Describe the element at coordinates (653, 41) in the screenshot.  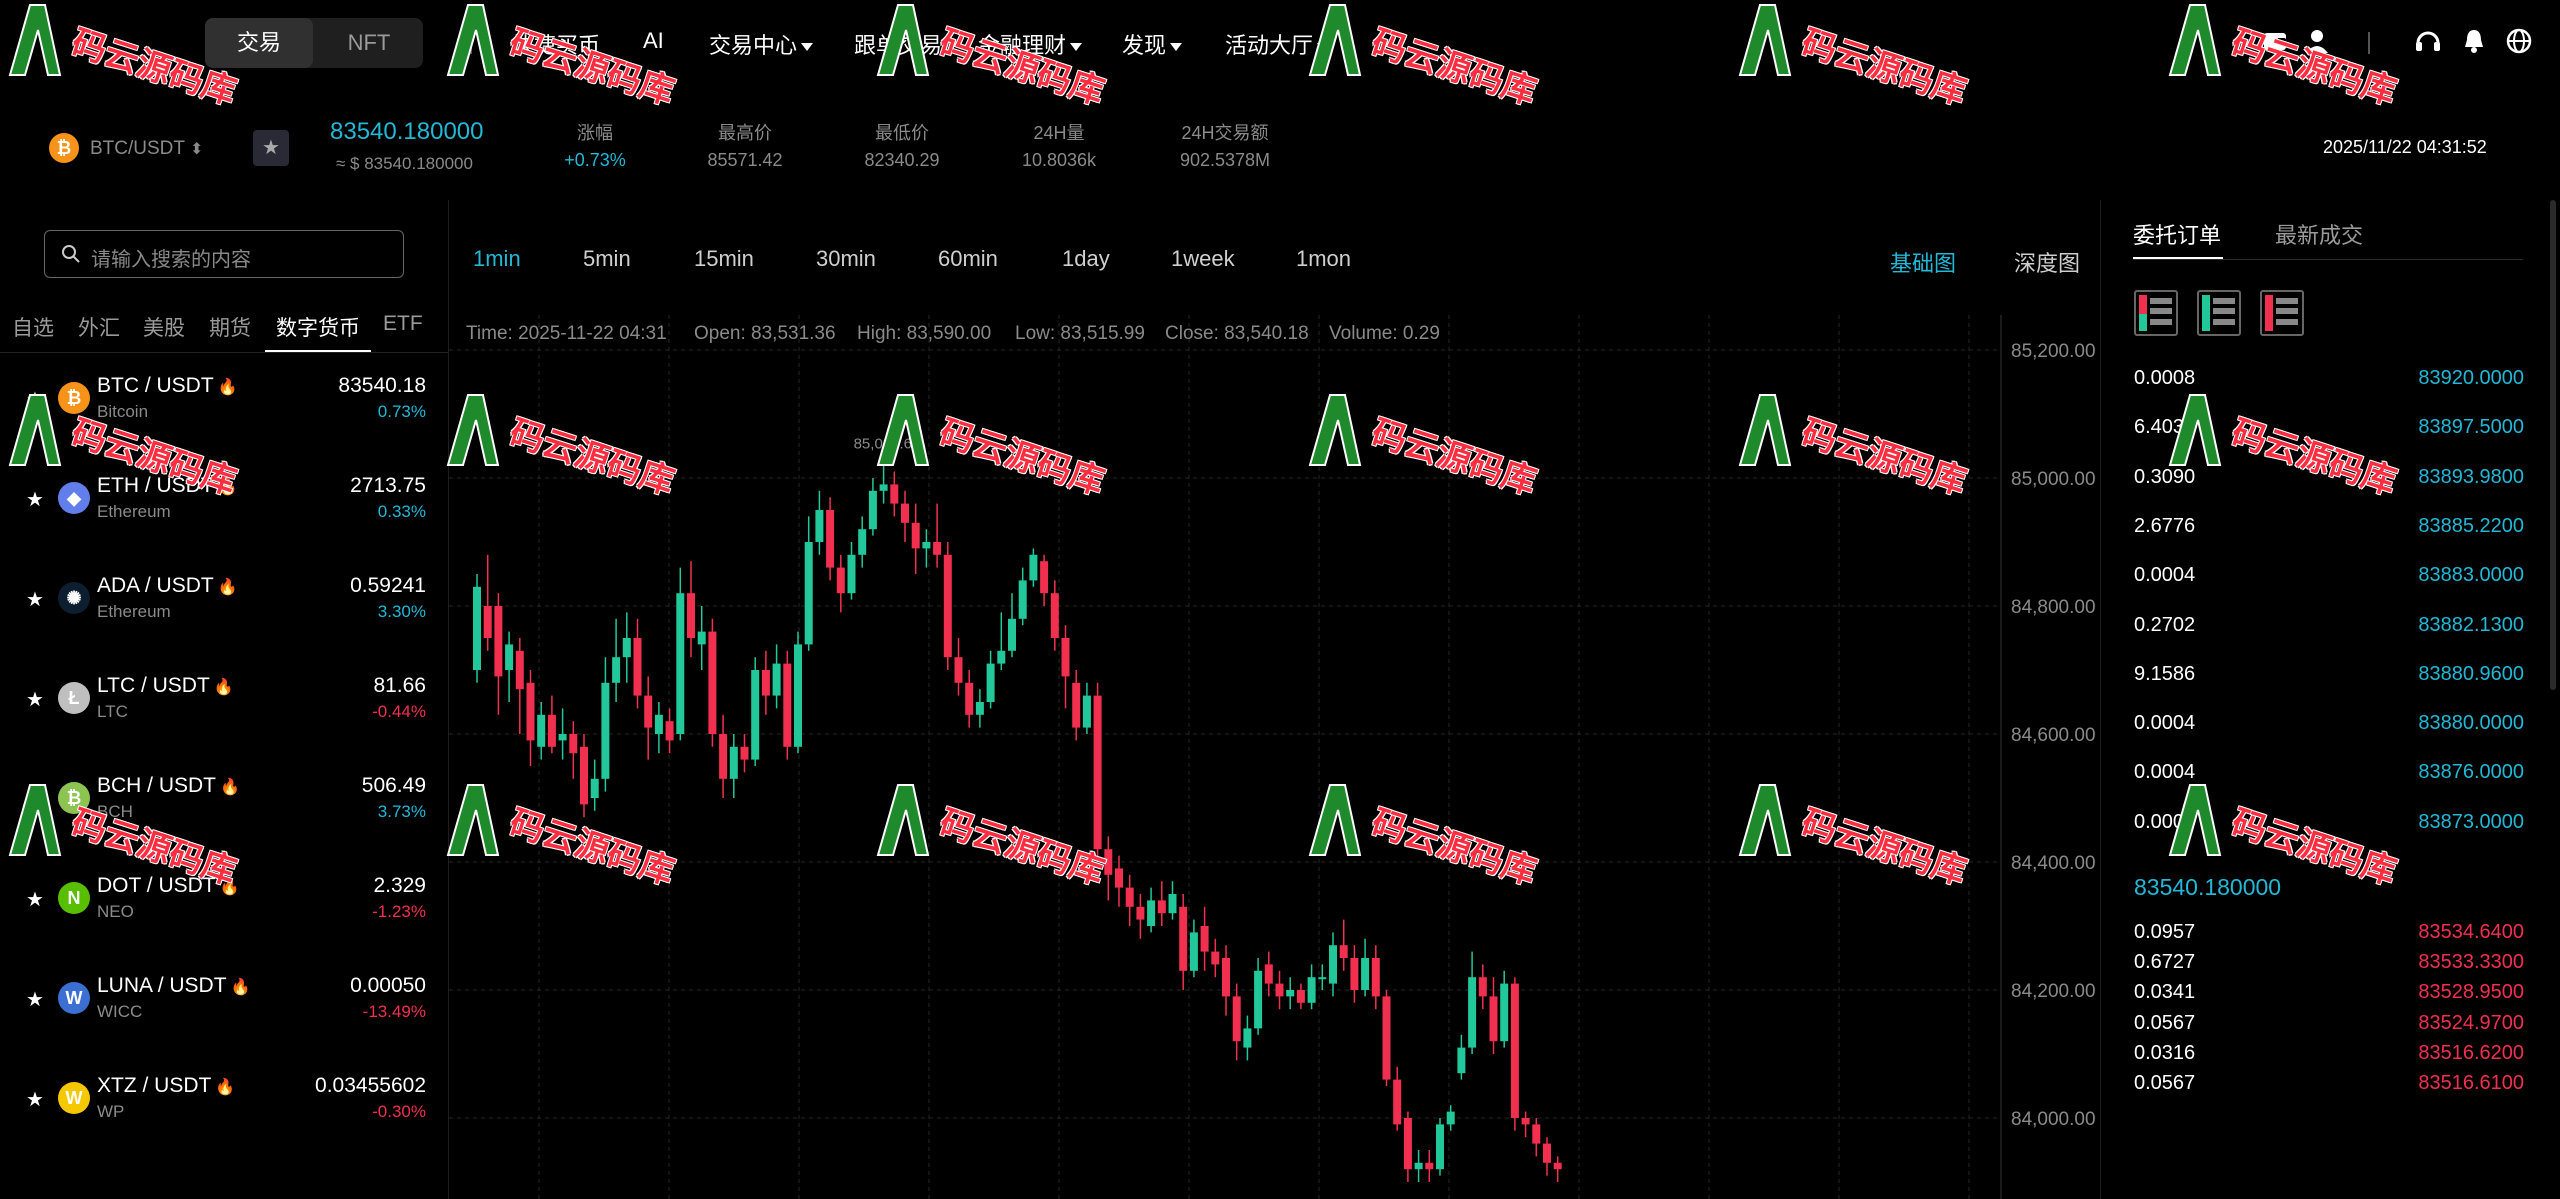
I see `nav-ai: AI` at that location.